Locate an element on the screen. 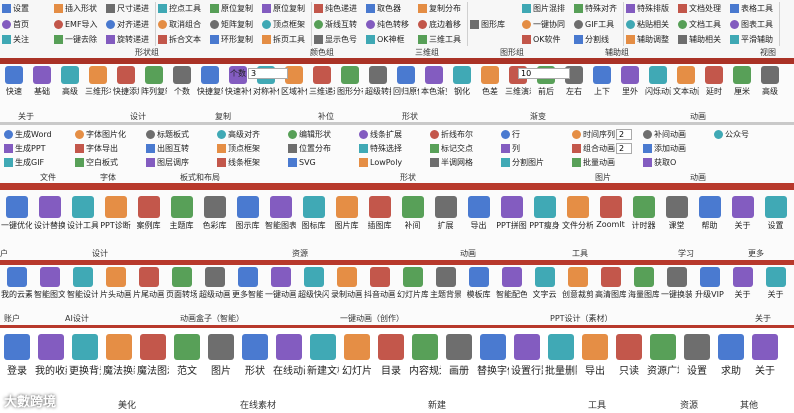 The width and height of the screenshot is (794, 413). menu-item: 设置 is located at coordinates (26, 8).